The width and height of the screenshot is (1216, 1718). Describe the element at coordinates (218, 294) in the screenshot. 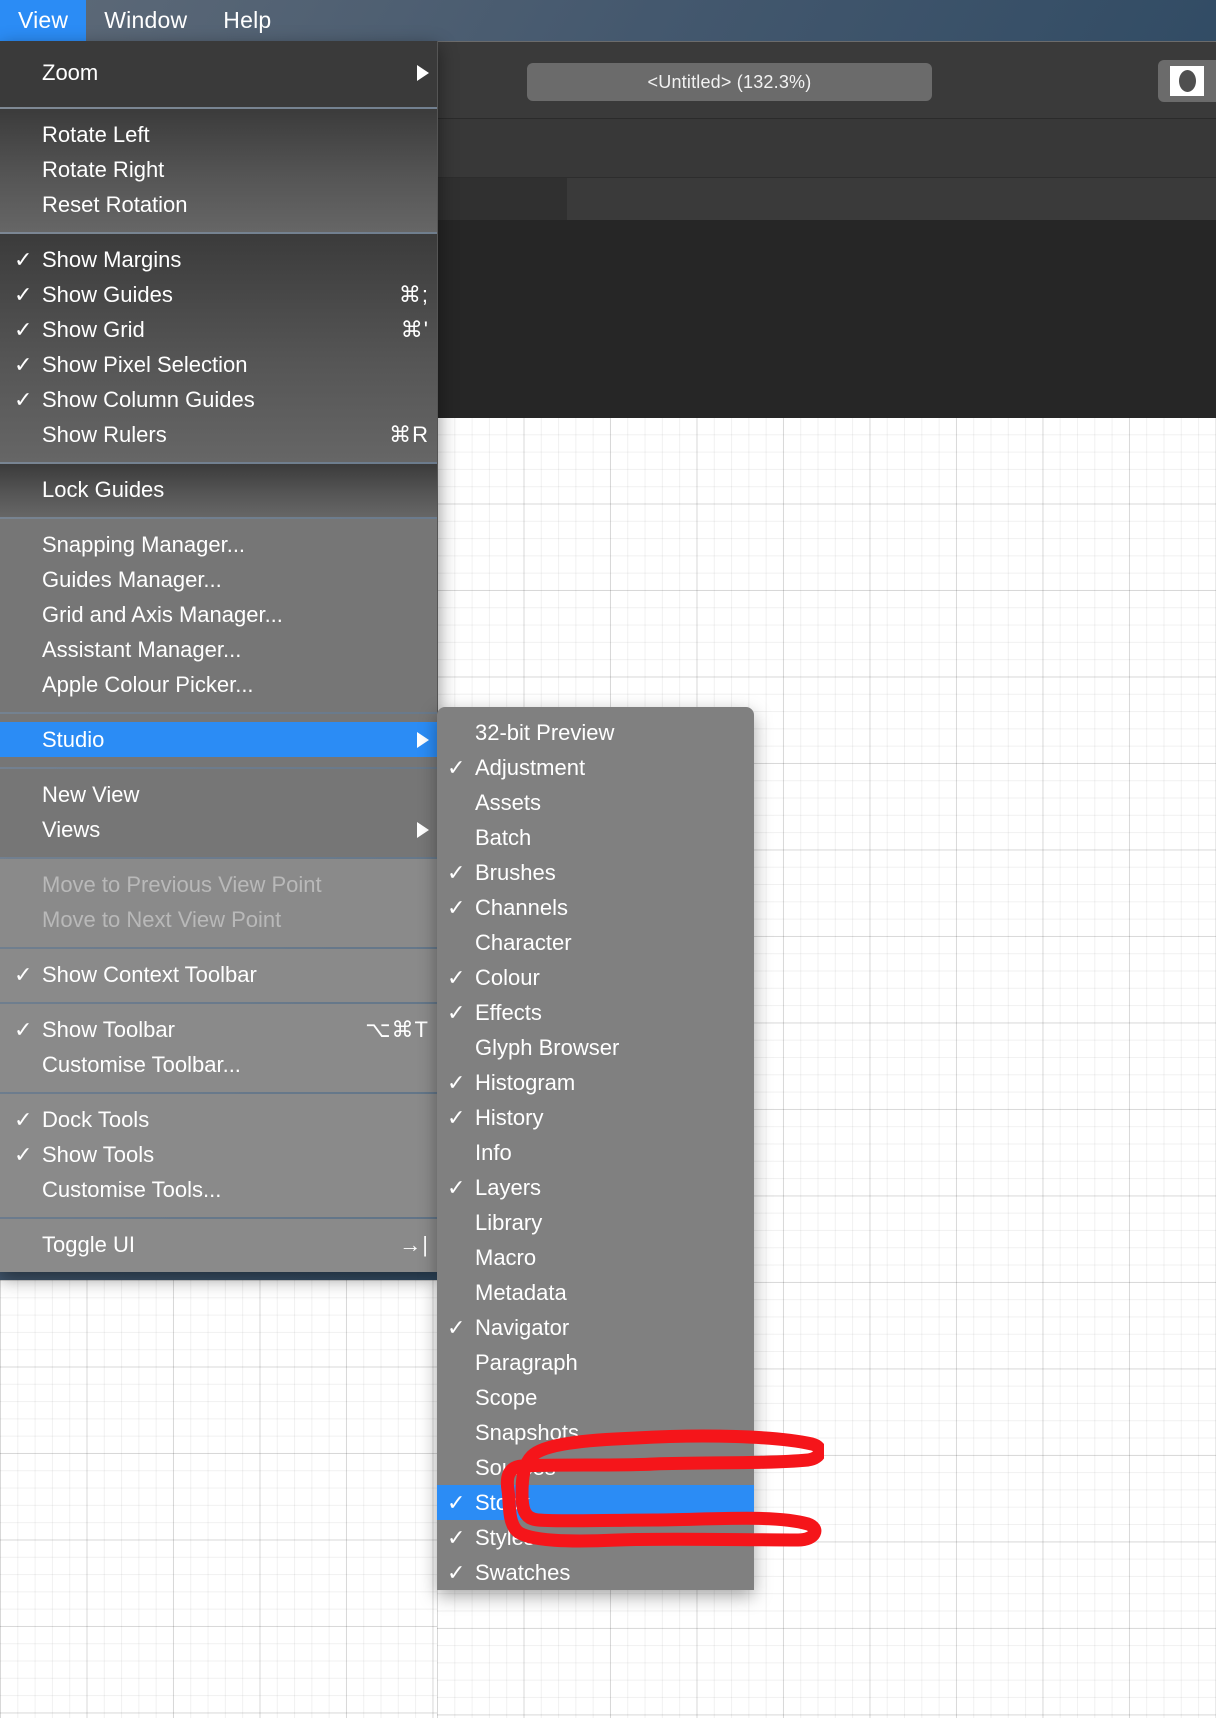

I see `menu-item-show-guides: ✓ Show Guides ⌘;` at that location.